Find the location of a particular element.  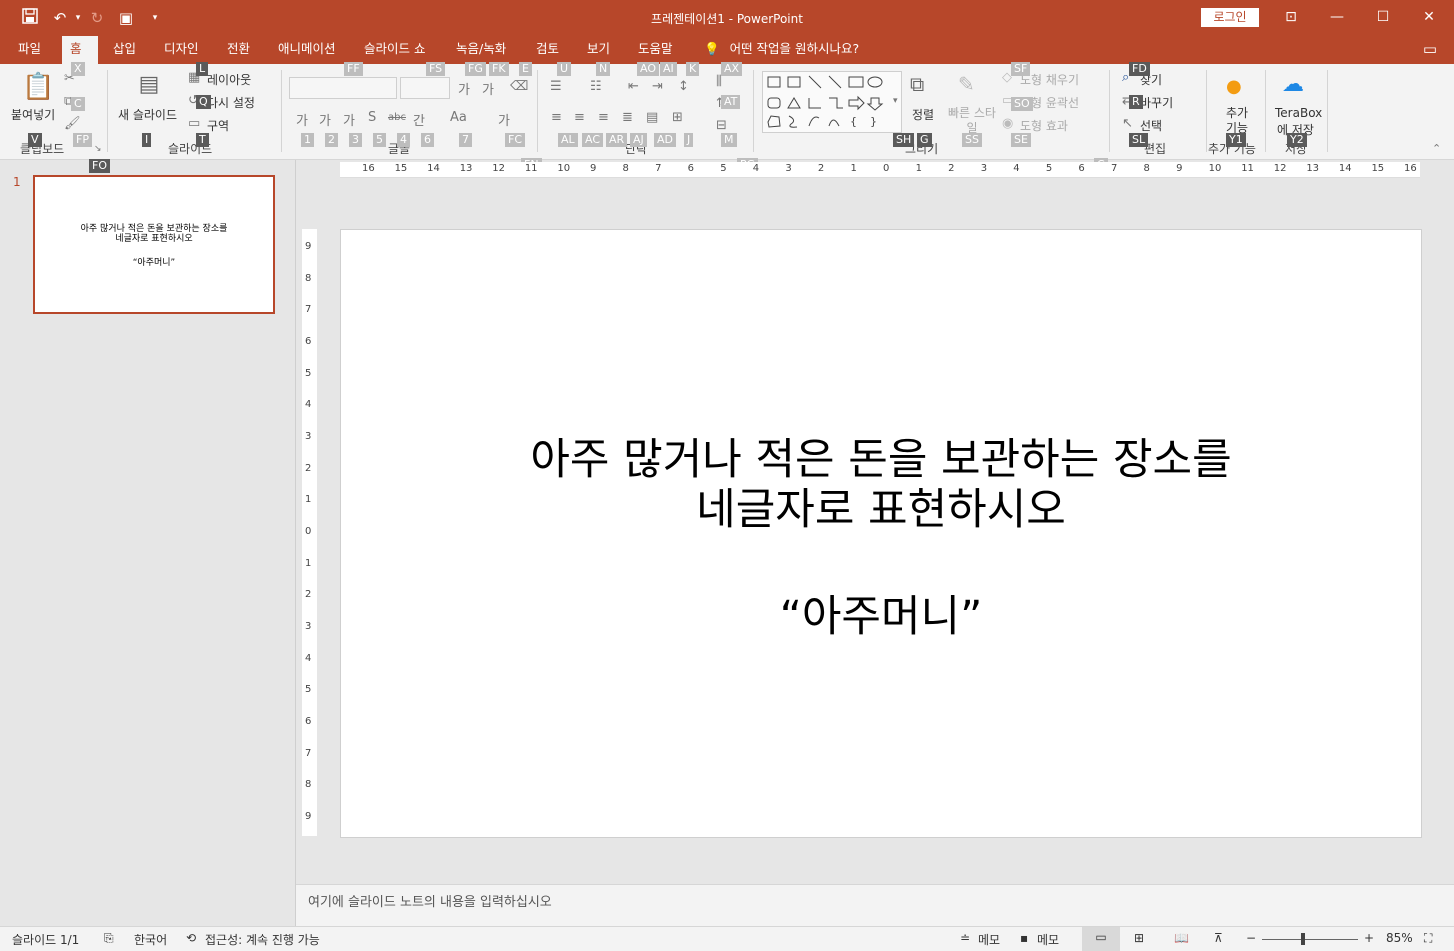

font-size-combo is located at coordinates (425, 88).